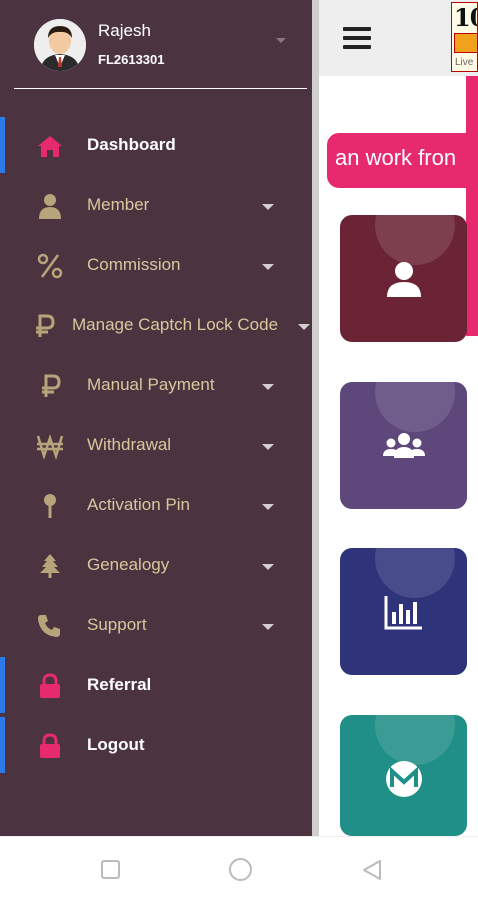 This screenshot has width=478, height=900. I want to click on logo-badge, so click(465, 43).